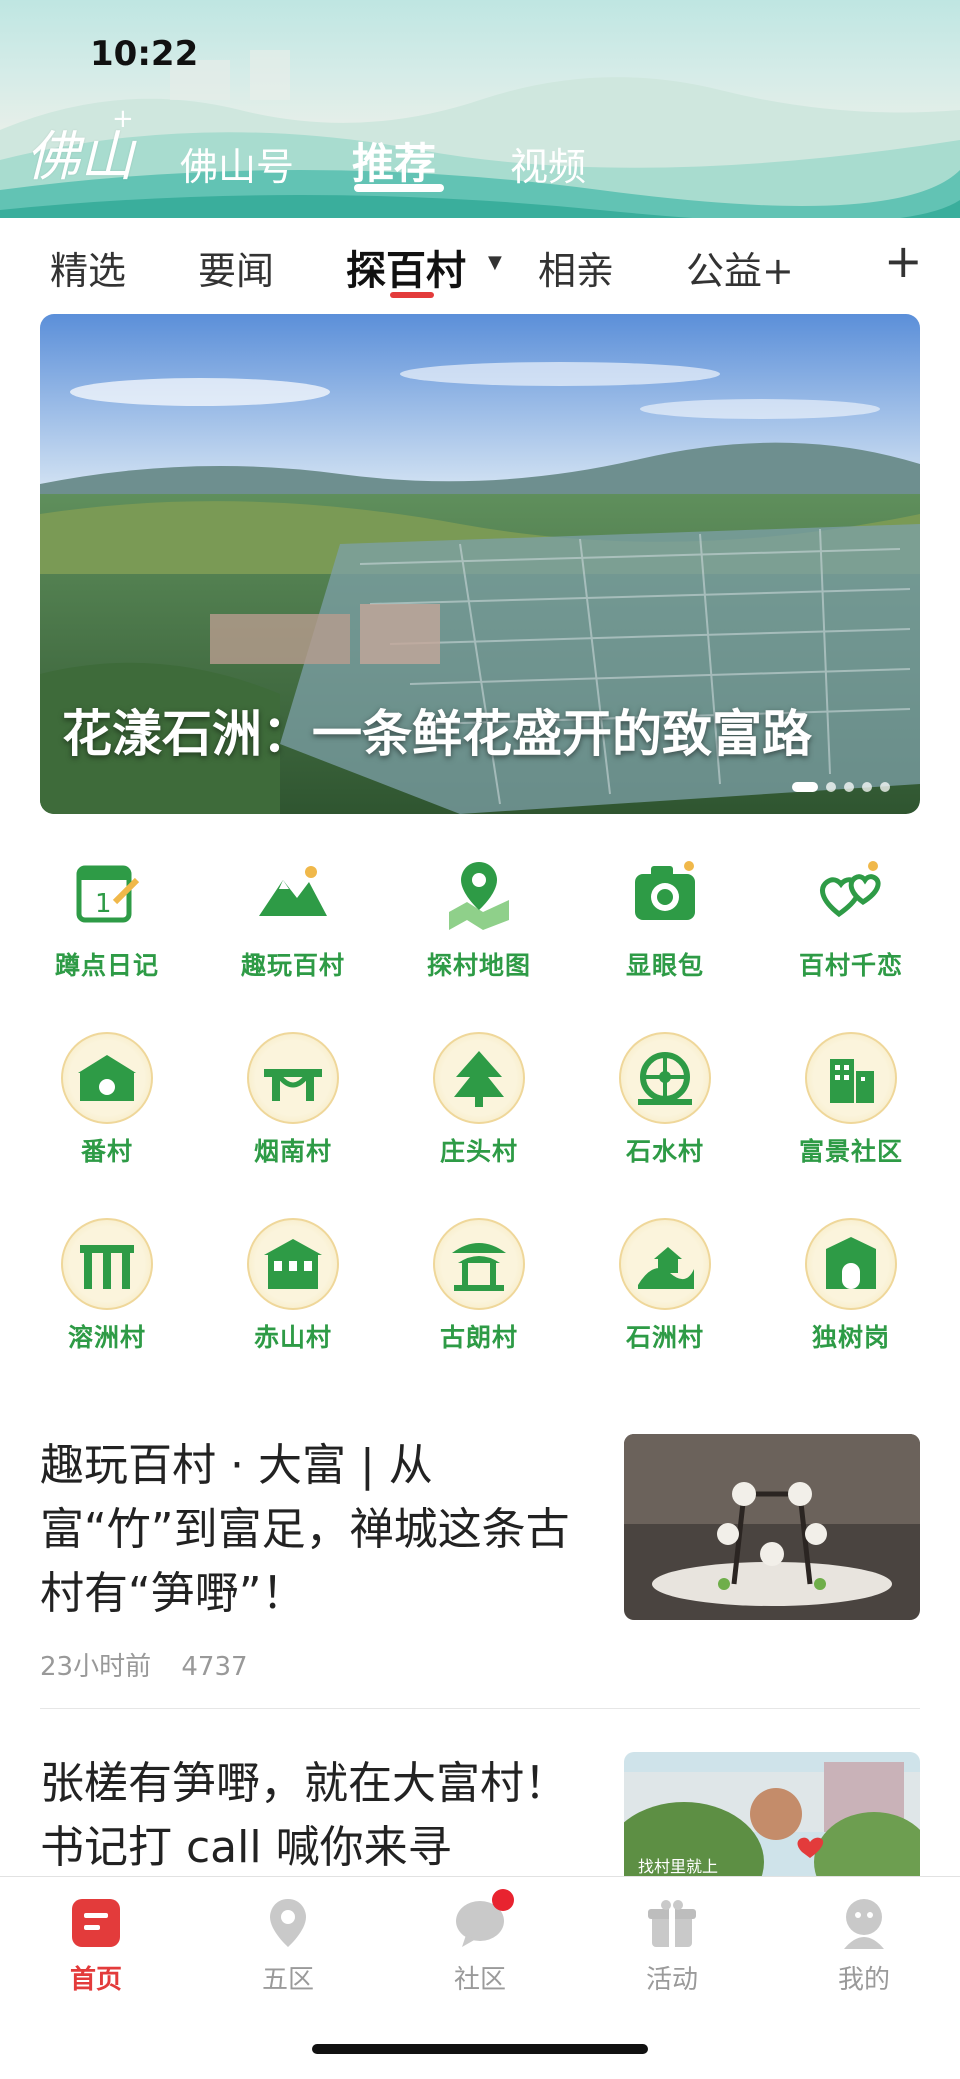 The width and height of the screenshot is (960, 2079). What do you see at coordinates (103, 904) in the screenshot?
I see `svg-text: 1` at bounding box center [103, 904].